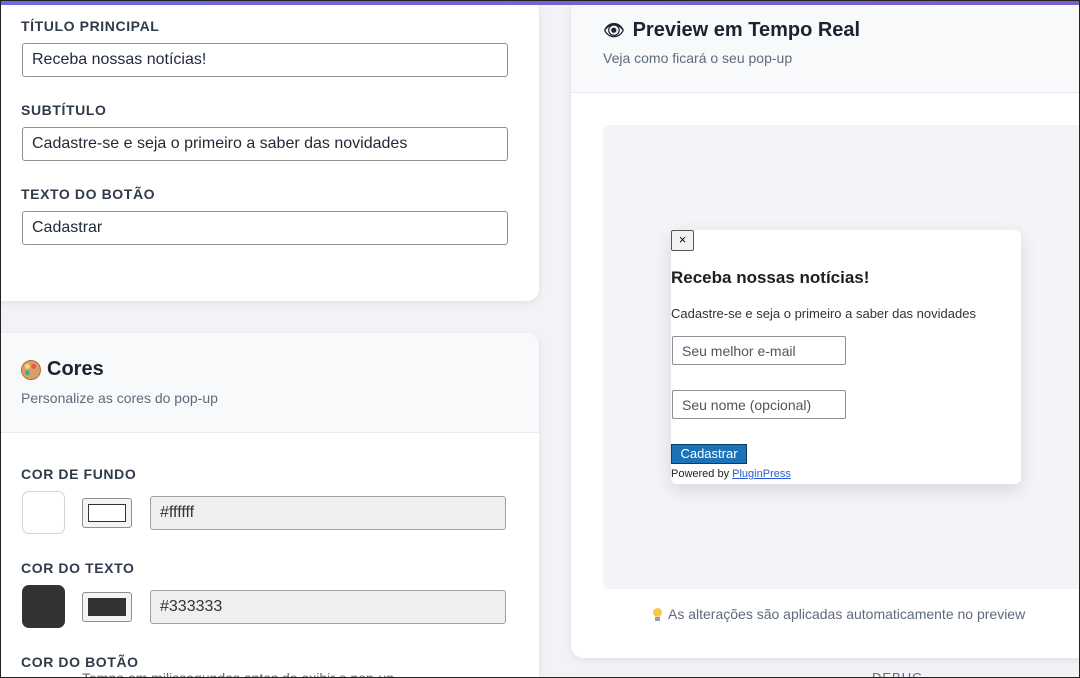 This screenshot has height=678, width=1080. What do you see at coordinates (43, 606) in the screenshot?
I see `text-color-swatch` at bounding box center [43, 606].